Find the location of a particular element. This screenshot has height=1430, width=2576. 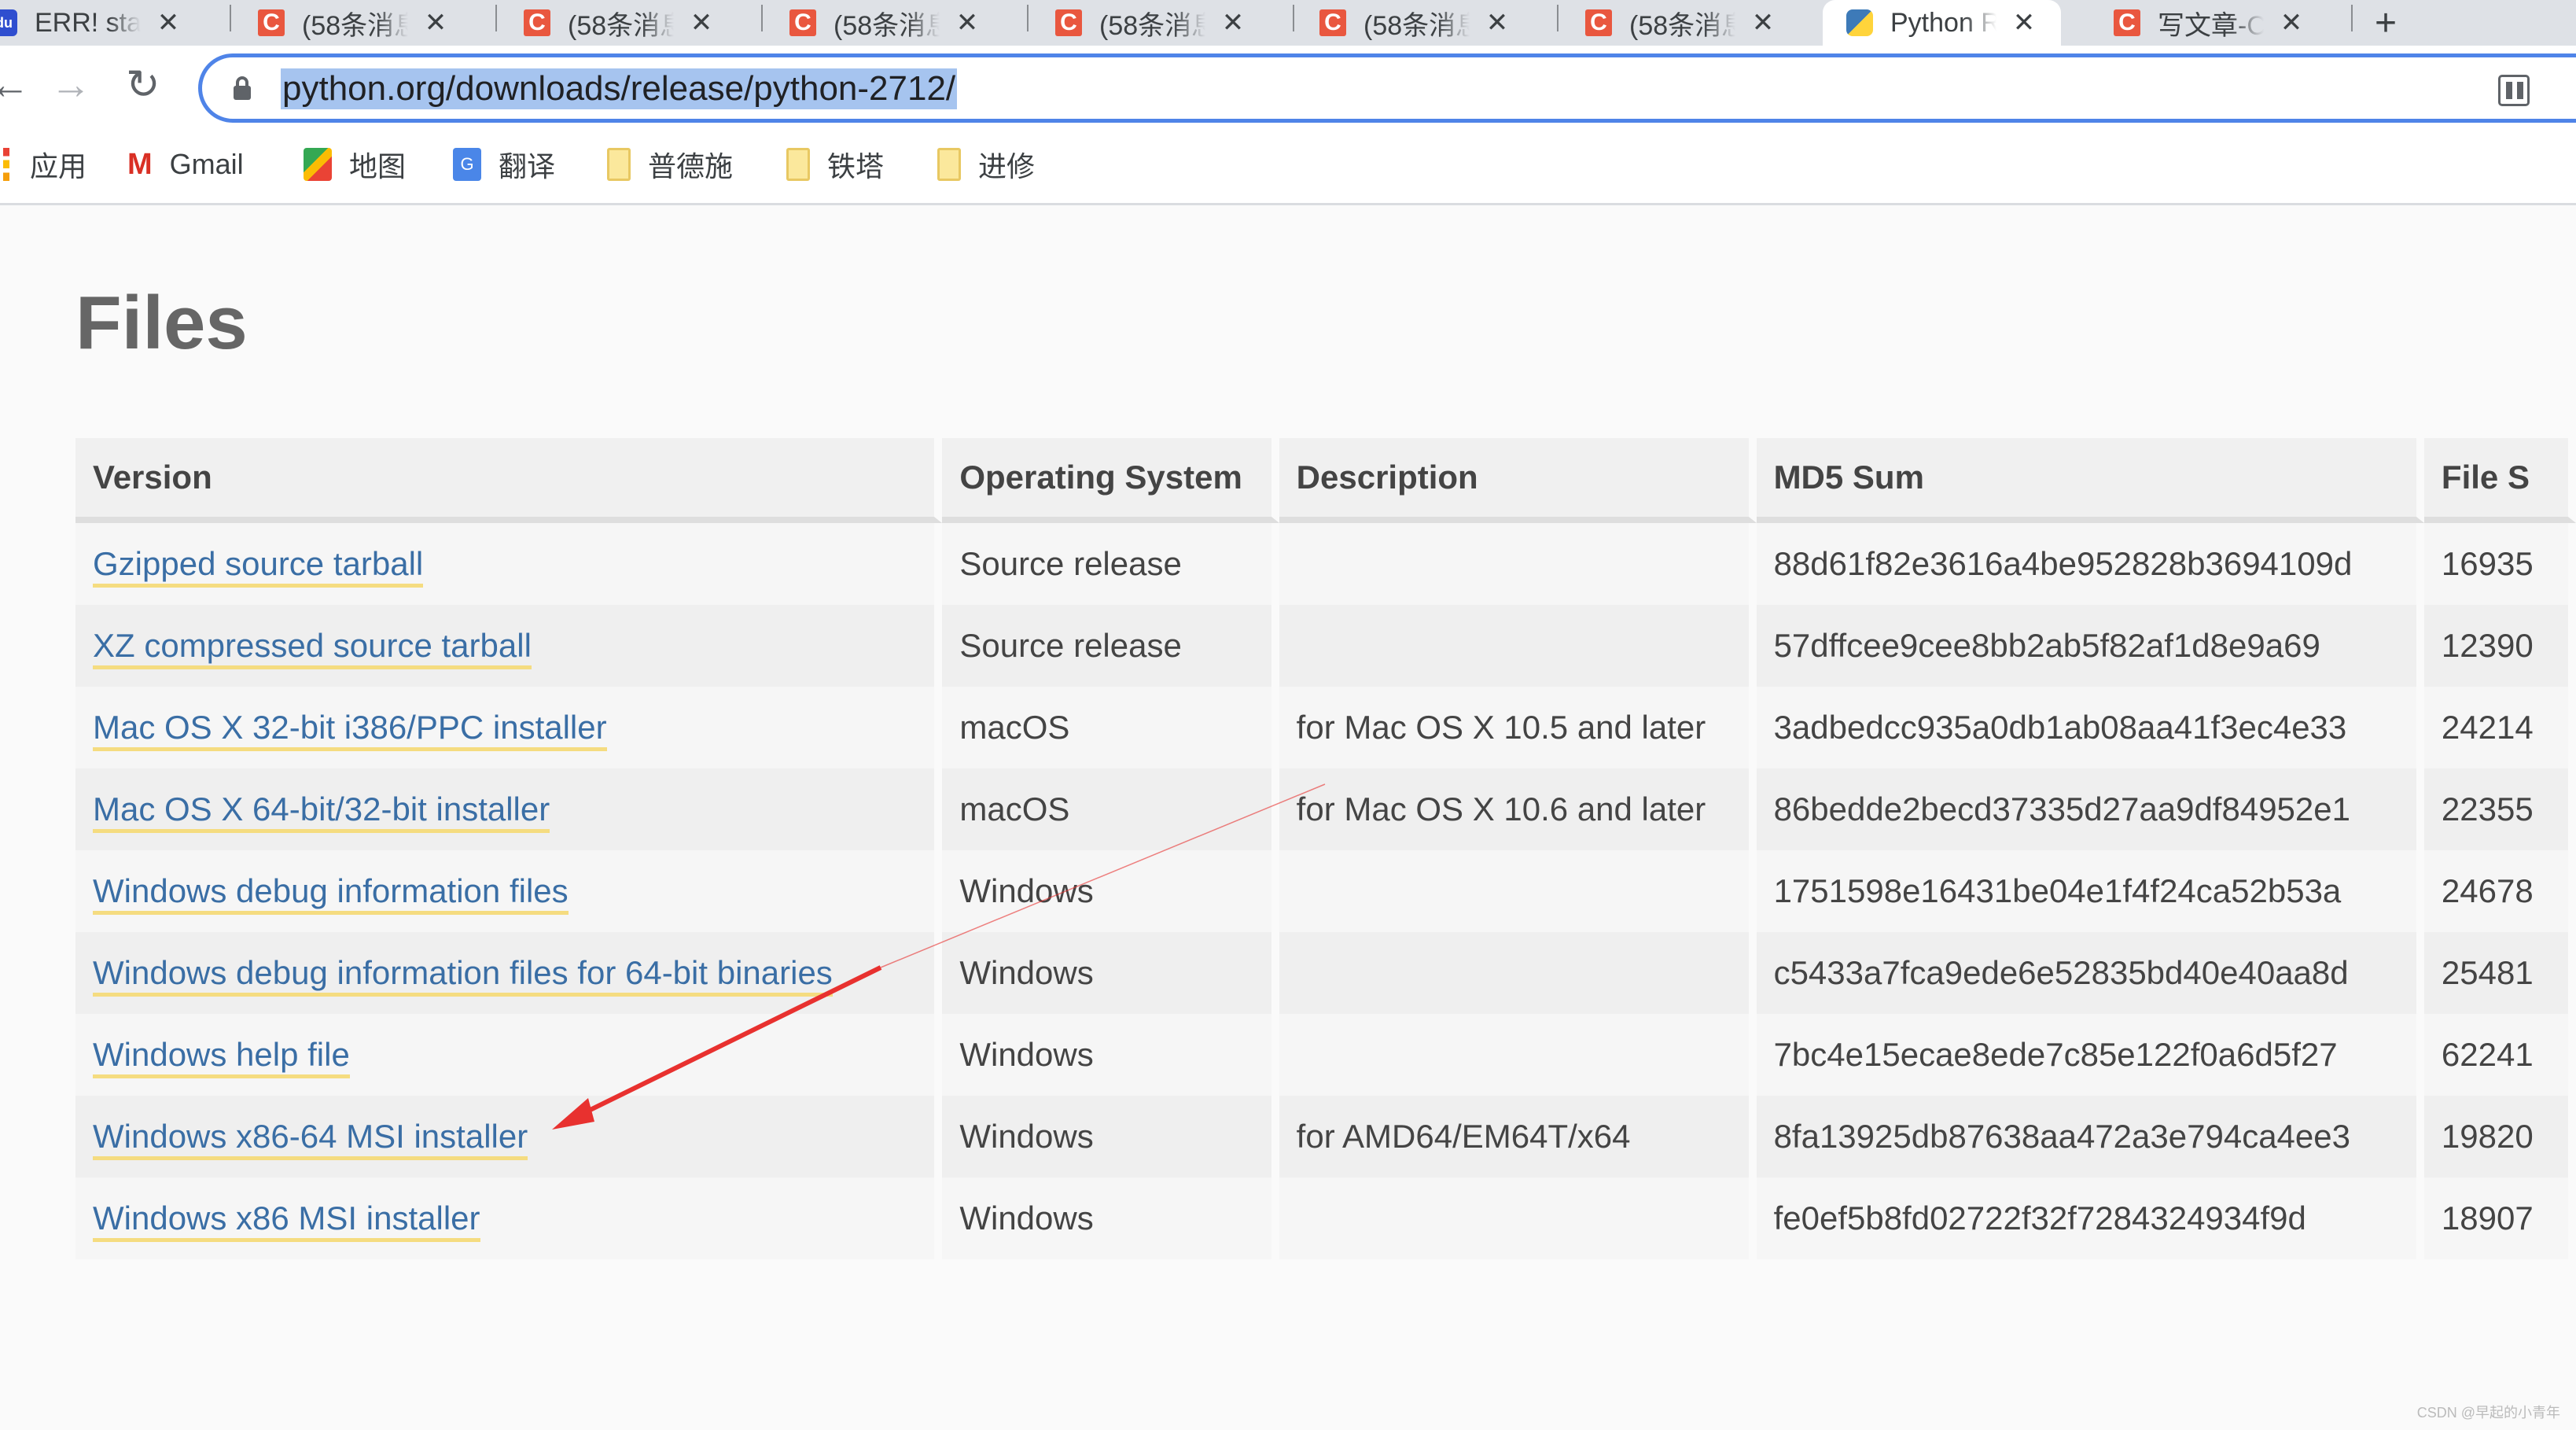

cell-version: Gzipped source tarball is located at coordinates (509, 564).